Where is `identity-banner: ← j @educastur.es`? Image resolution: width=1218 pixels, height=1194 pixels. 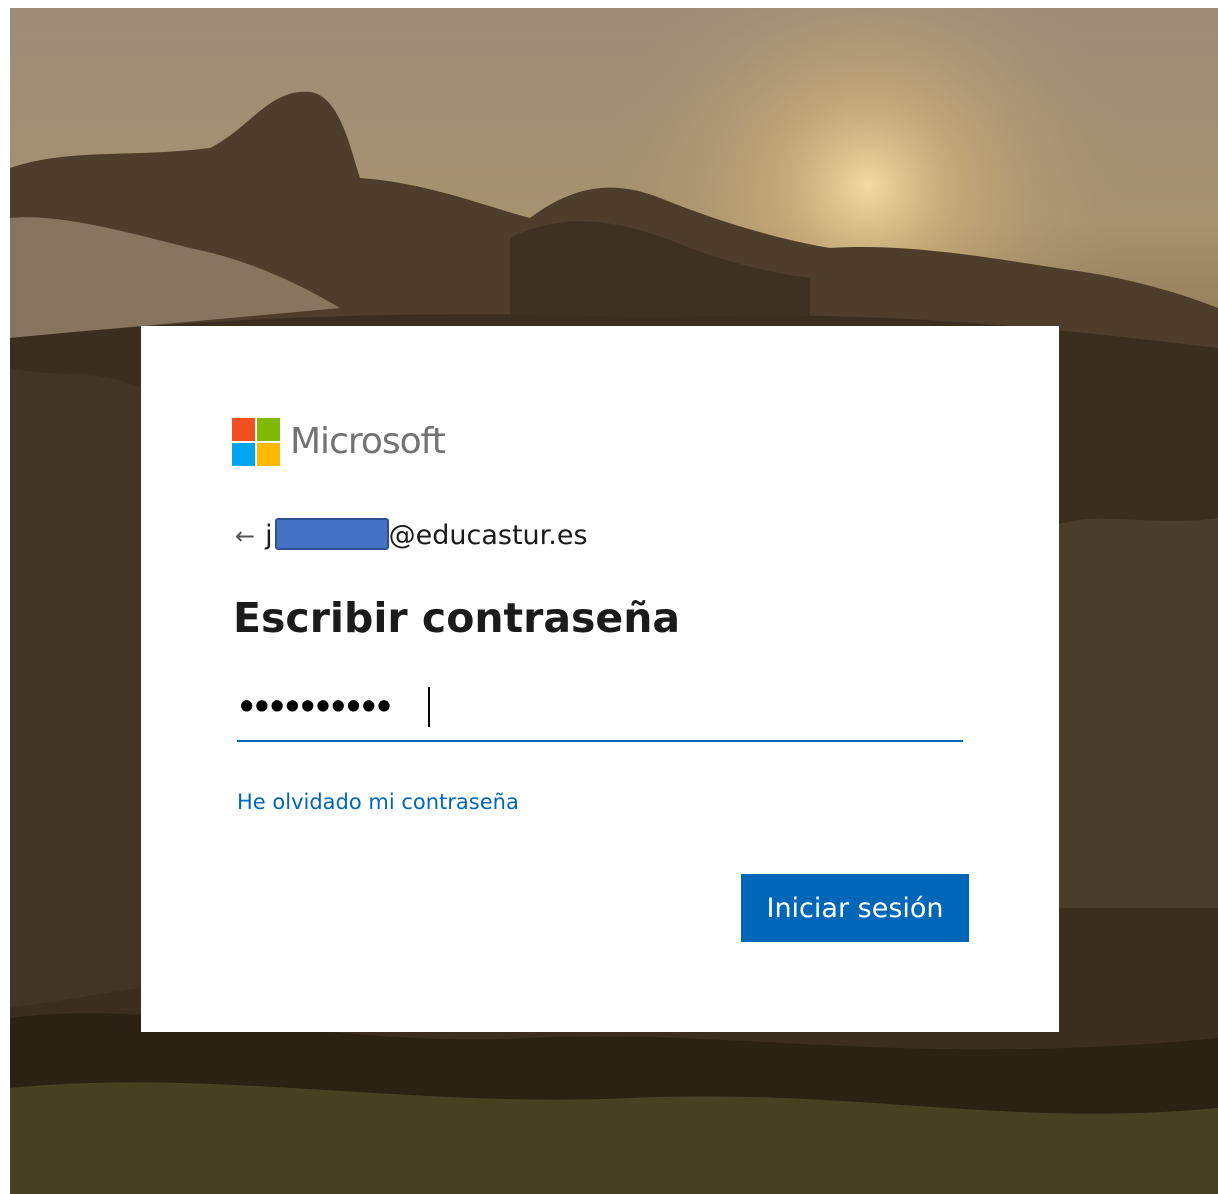 identity-banner: ← j @educastur.es is located at coordinates (411, 536).